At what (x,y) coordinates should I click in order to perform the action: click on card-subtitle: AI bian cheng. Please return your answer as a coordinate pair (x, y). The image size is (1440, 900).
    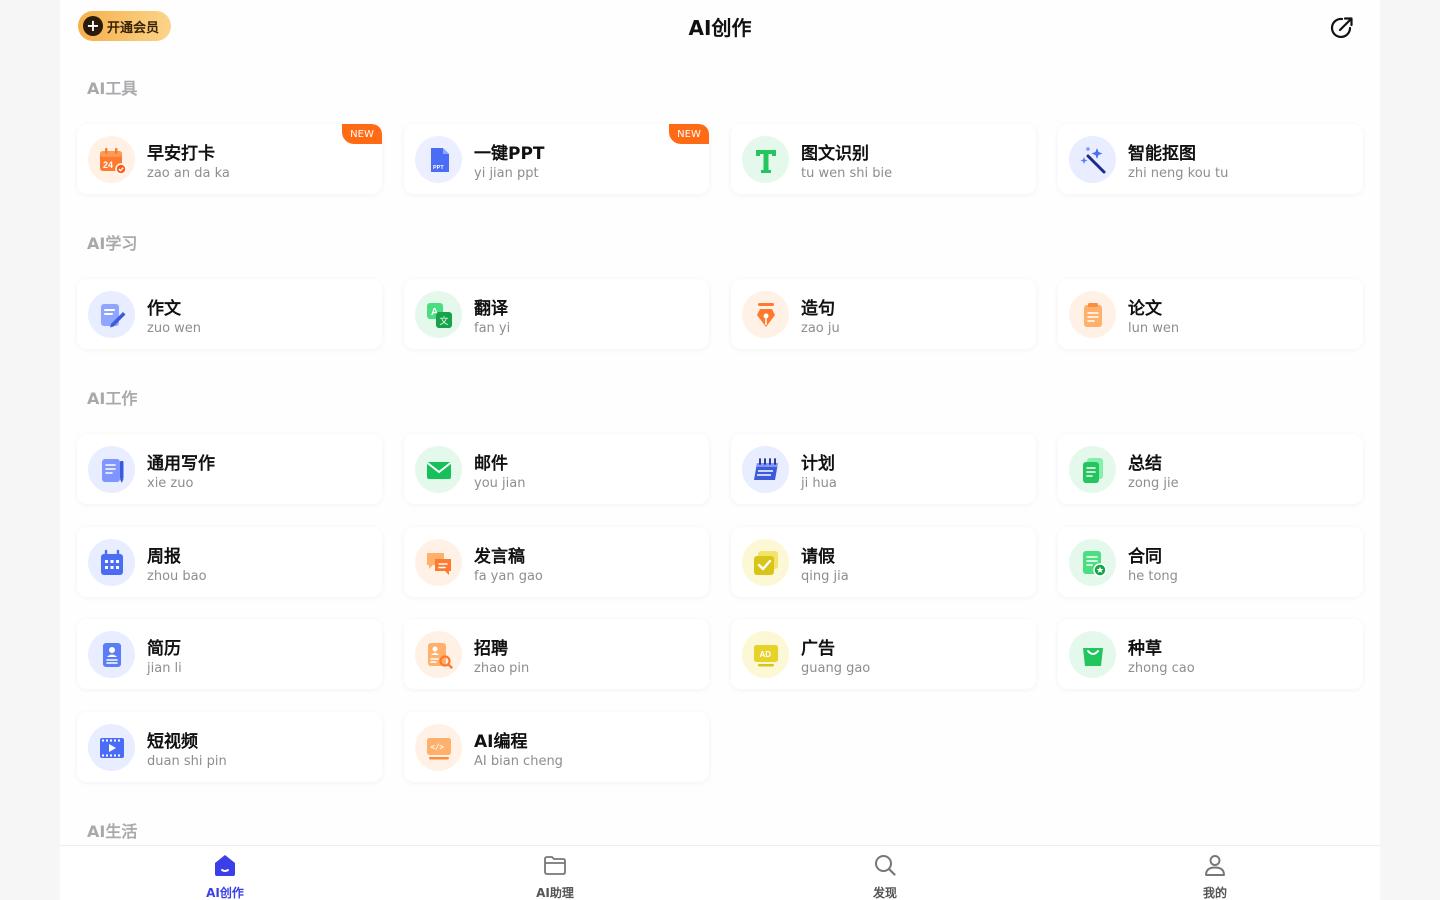
    Looking at the image, I should click on (518, 761).